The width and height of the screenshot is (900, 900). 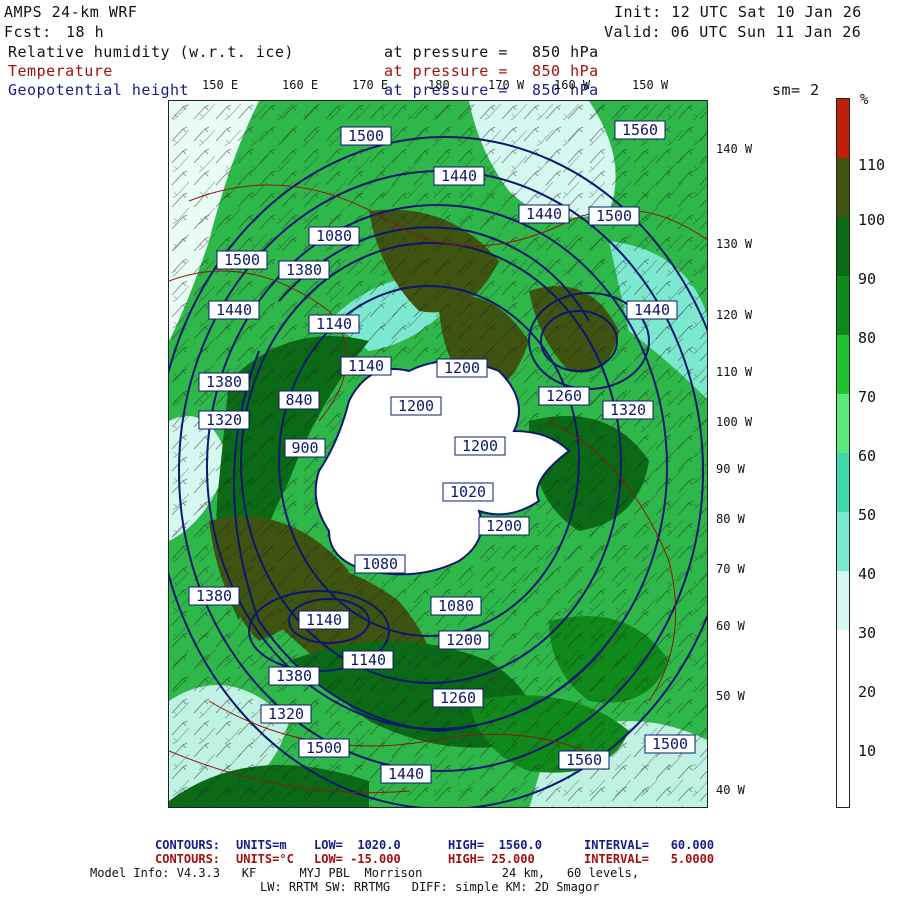 I want to click on field-temp-pressure-label: at pressure =, so click(x=446, y=71).